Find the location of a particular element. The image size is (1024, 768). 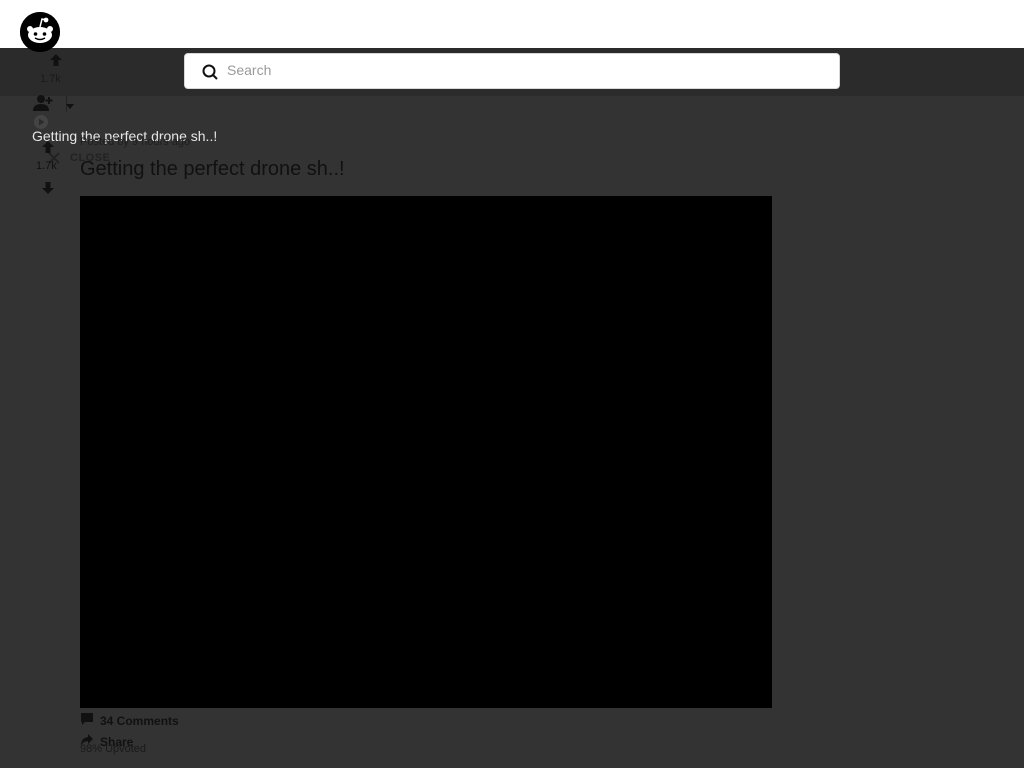

upvoted-percentage: 98% Upvoted is located at coordinates (113, 749).